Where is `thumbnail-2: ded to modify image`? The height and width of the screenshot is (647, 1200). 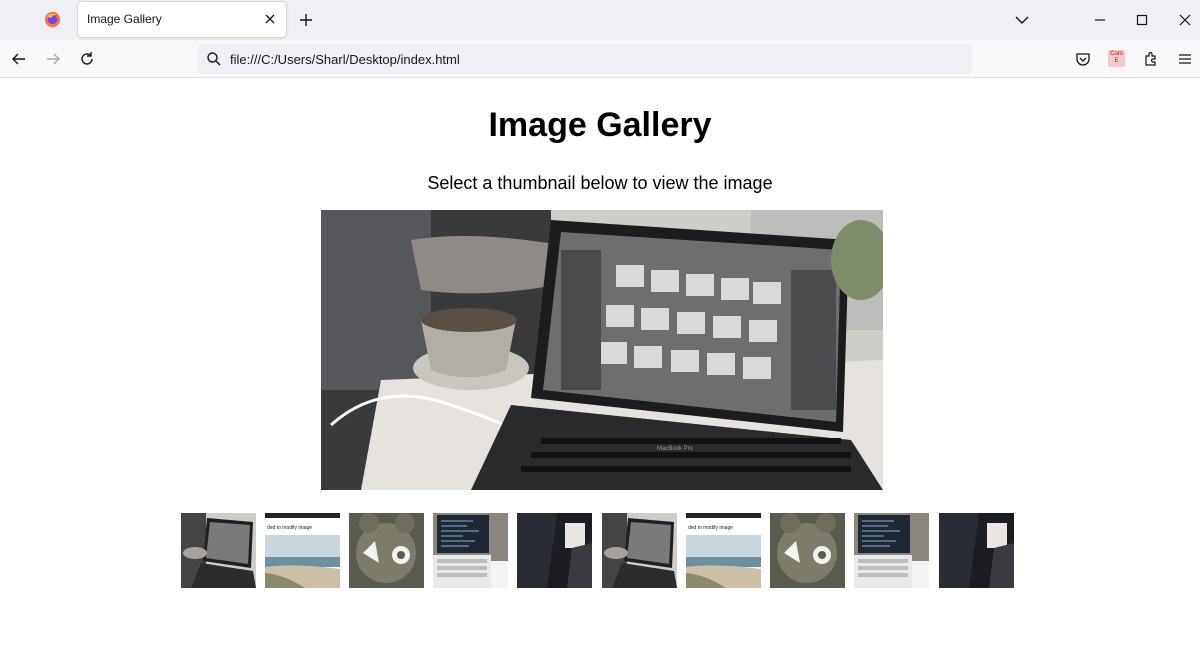 thumbnail-2: ded to modify image is located at coordinates (302, 550).